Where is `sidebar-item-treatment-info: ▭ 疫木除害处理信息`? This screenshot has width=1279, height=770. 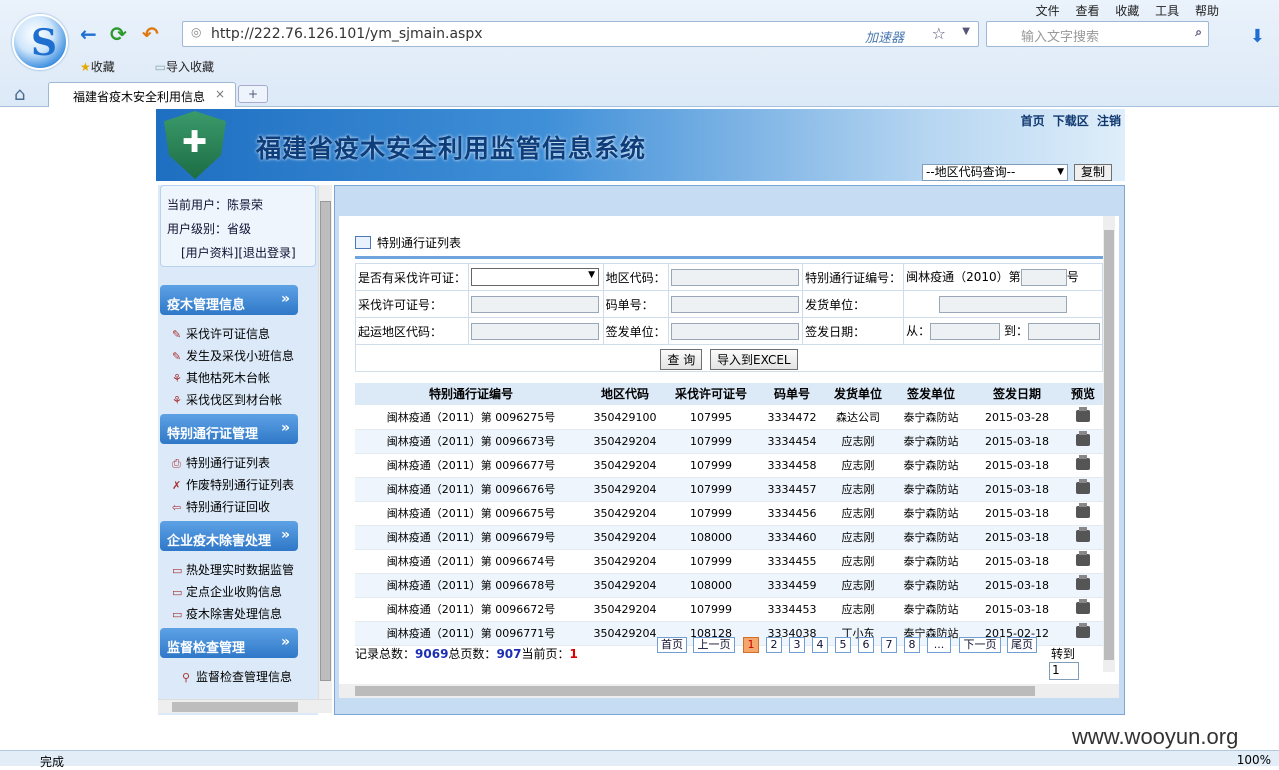
sidebar-item-treatment-info: ▭ 疫木除害处理信息 is located at coordinates (227, 613).